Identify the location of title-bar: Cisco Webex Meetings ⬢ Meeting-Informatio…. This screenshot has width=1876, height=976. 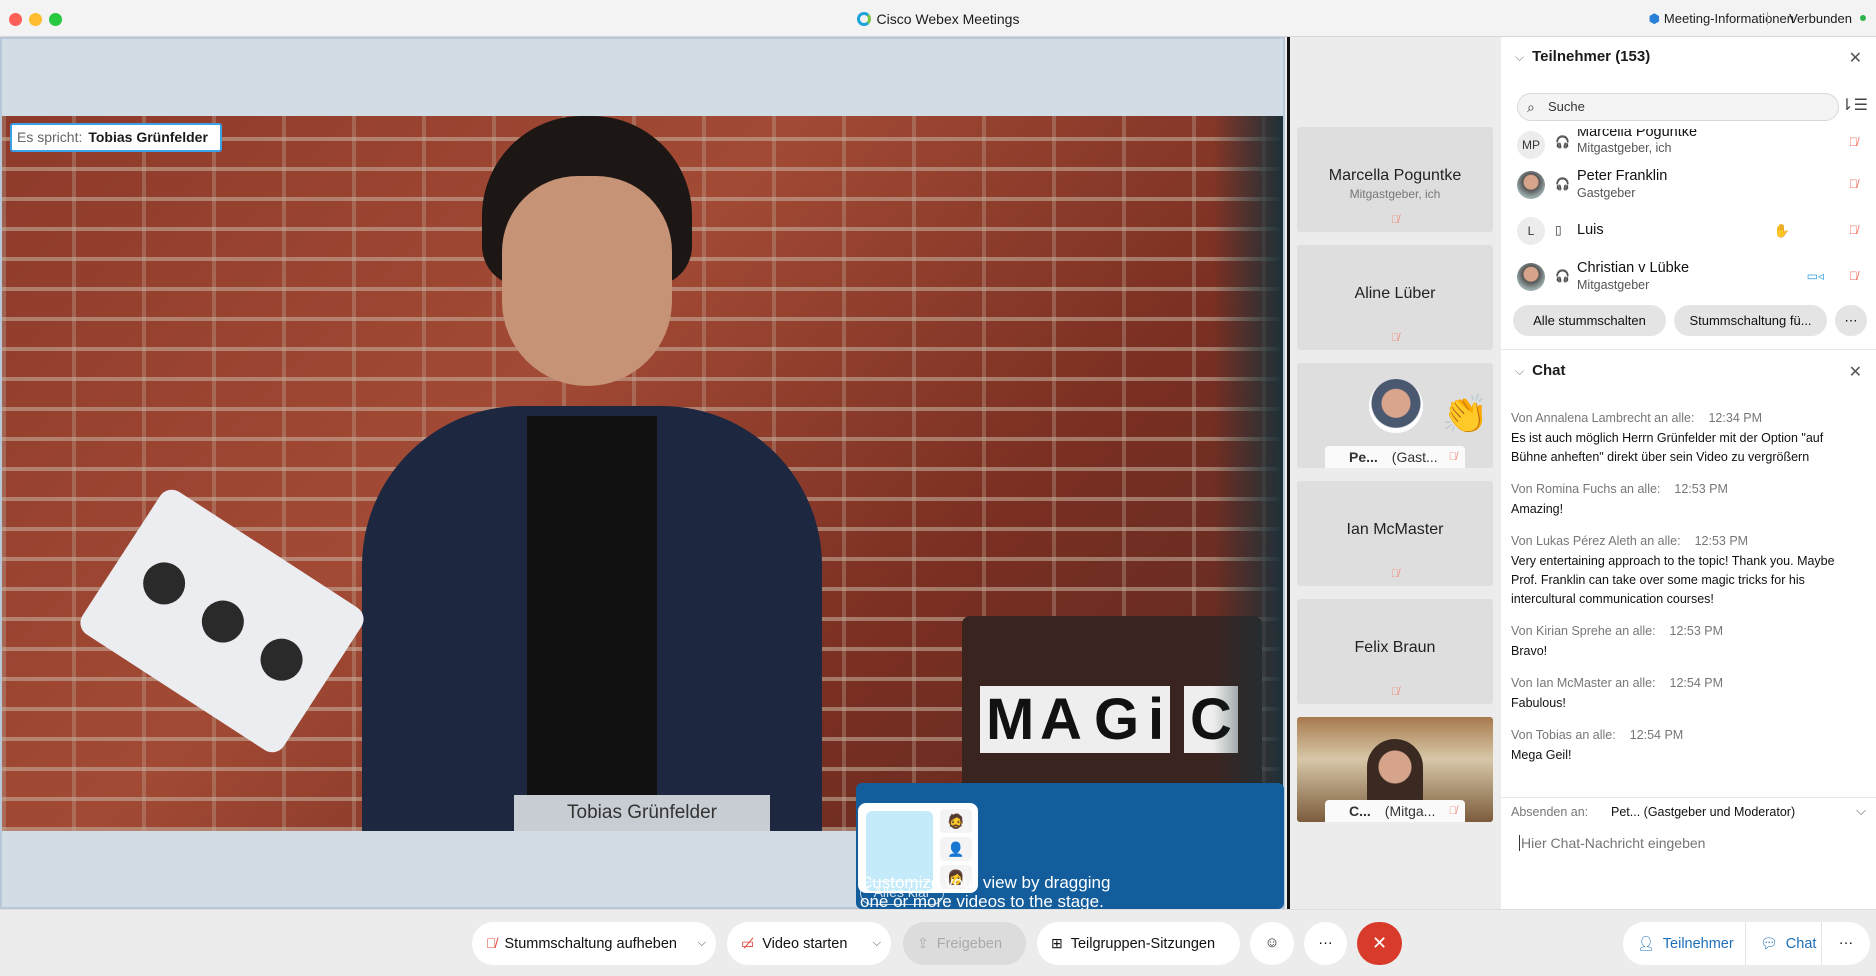
(938, 18).